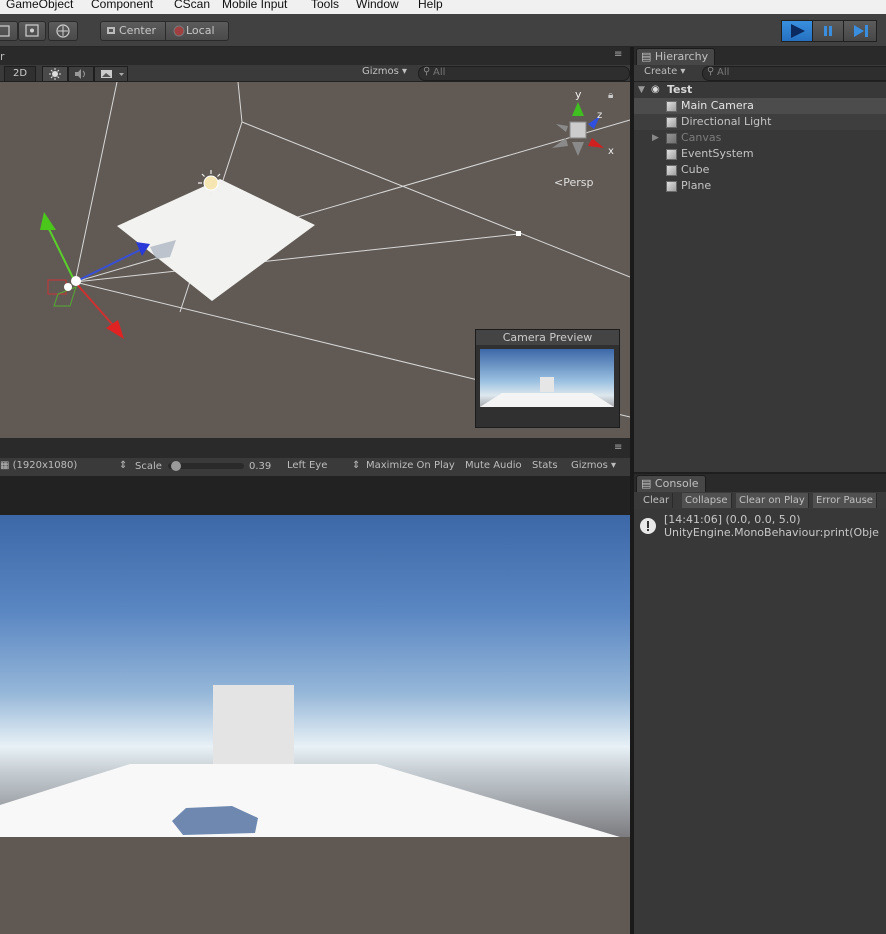  What do you see at coordinates (655, 138) in the screenshot?
I see `collapse-arrow-icon: ▶` at bounding box center [655, 138].